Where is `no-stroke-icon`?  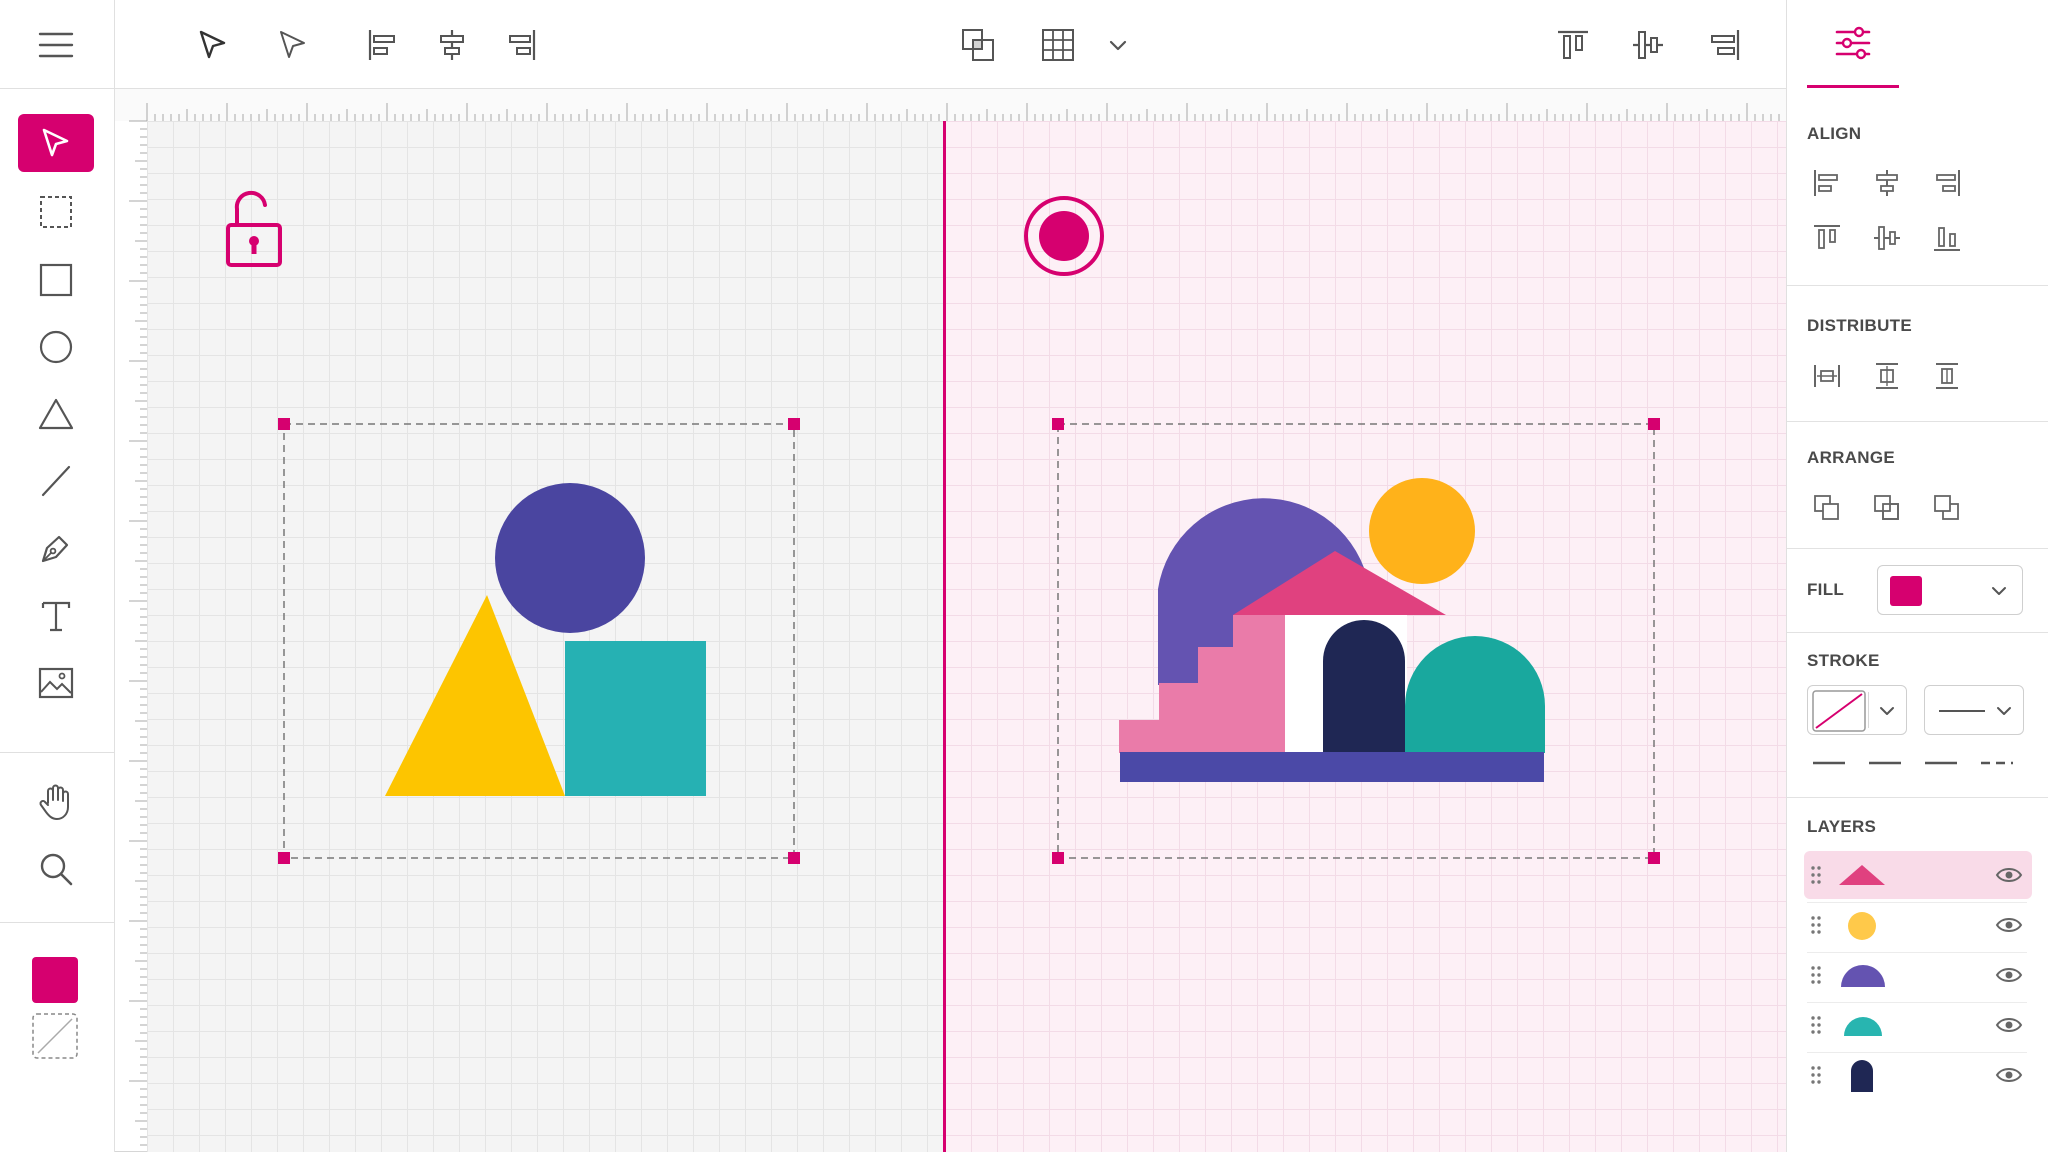 no-stroke-icon is located at coordinates (55, 1036).